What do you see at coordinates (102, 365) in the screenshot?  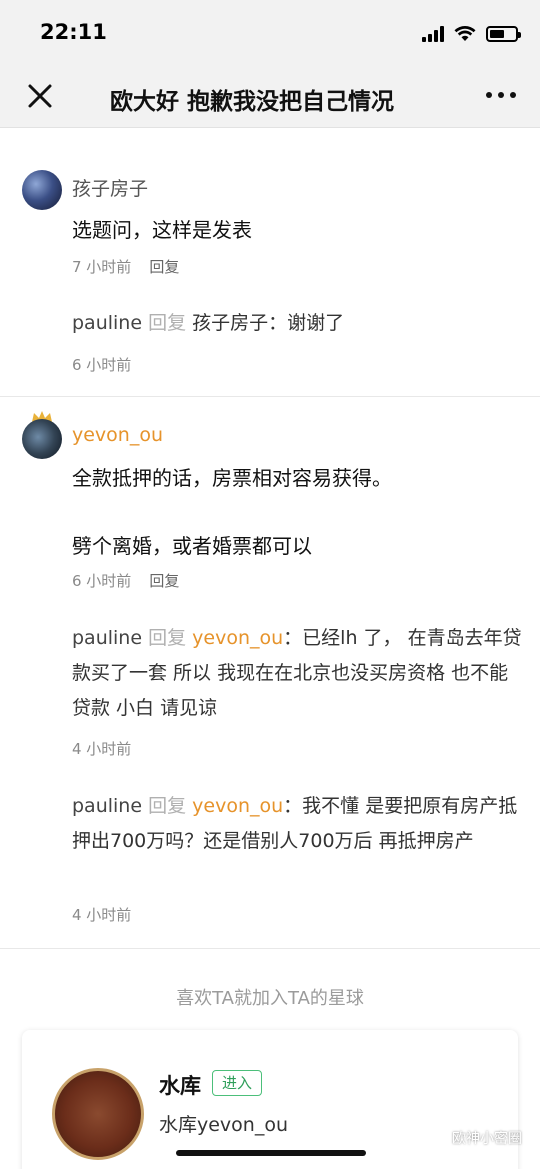 I see `reply-time: 6 小时前` at bounding box center [102, 365].